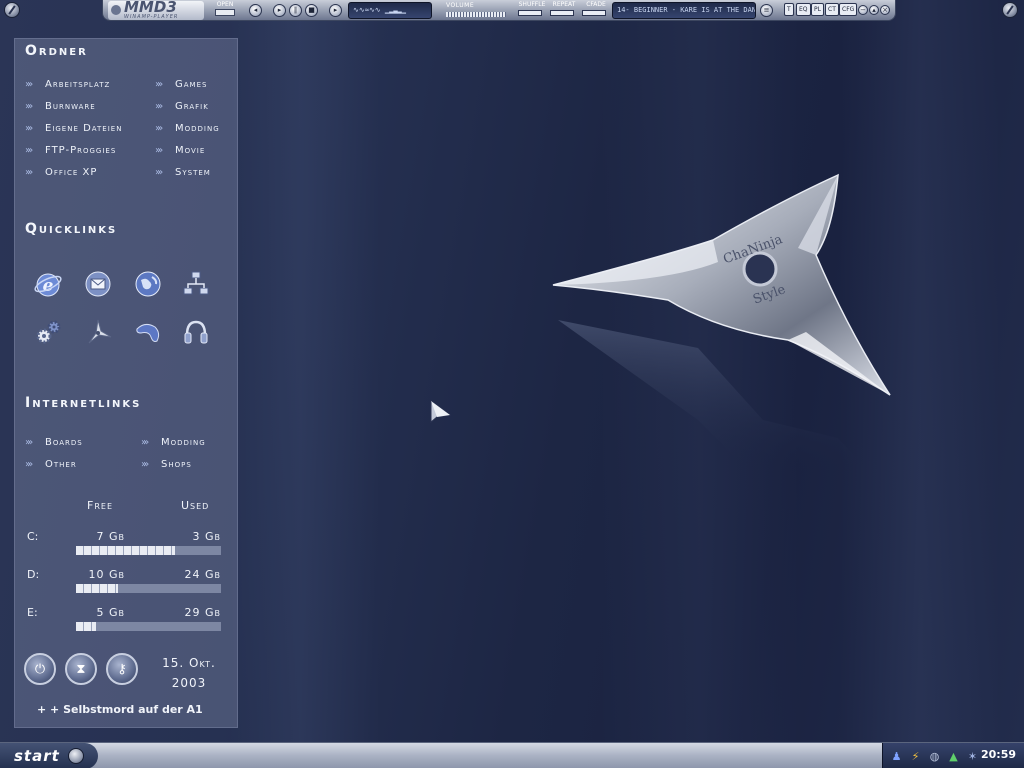 The image size is (1024, 768). Describe the element at coordinates (832, 9) in the screenshot. I see `menu-button-ct: CT` at that location.